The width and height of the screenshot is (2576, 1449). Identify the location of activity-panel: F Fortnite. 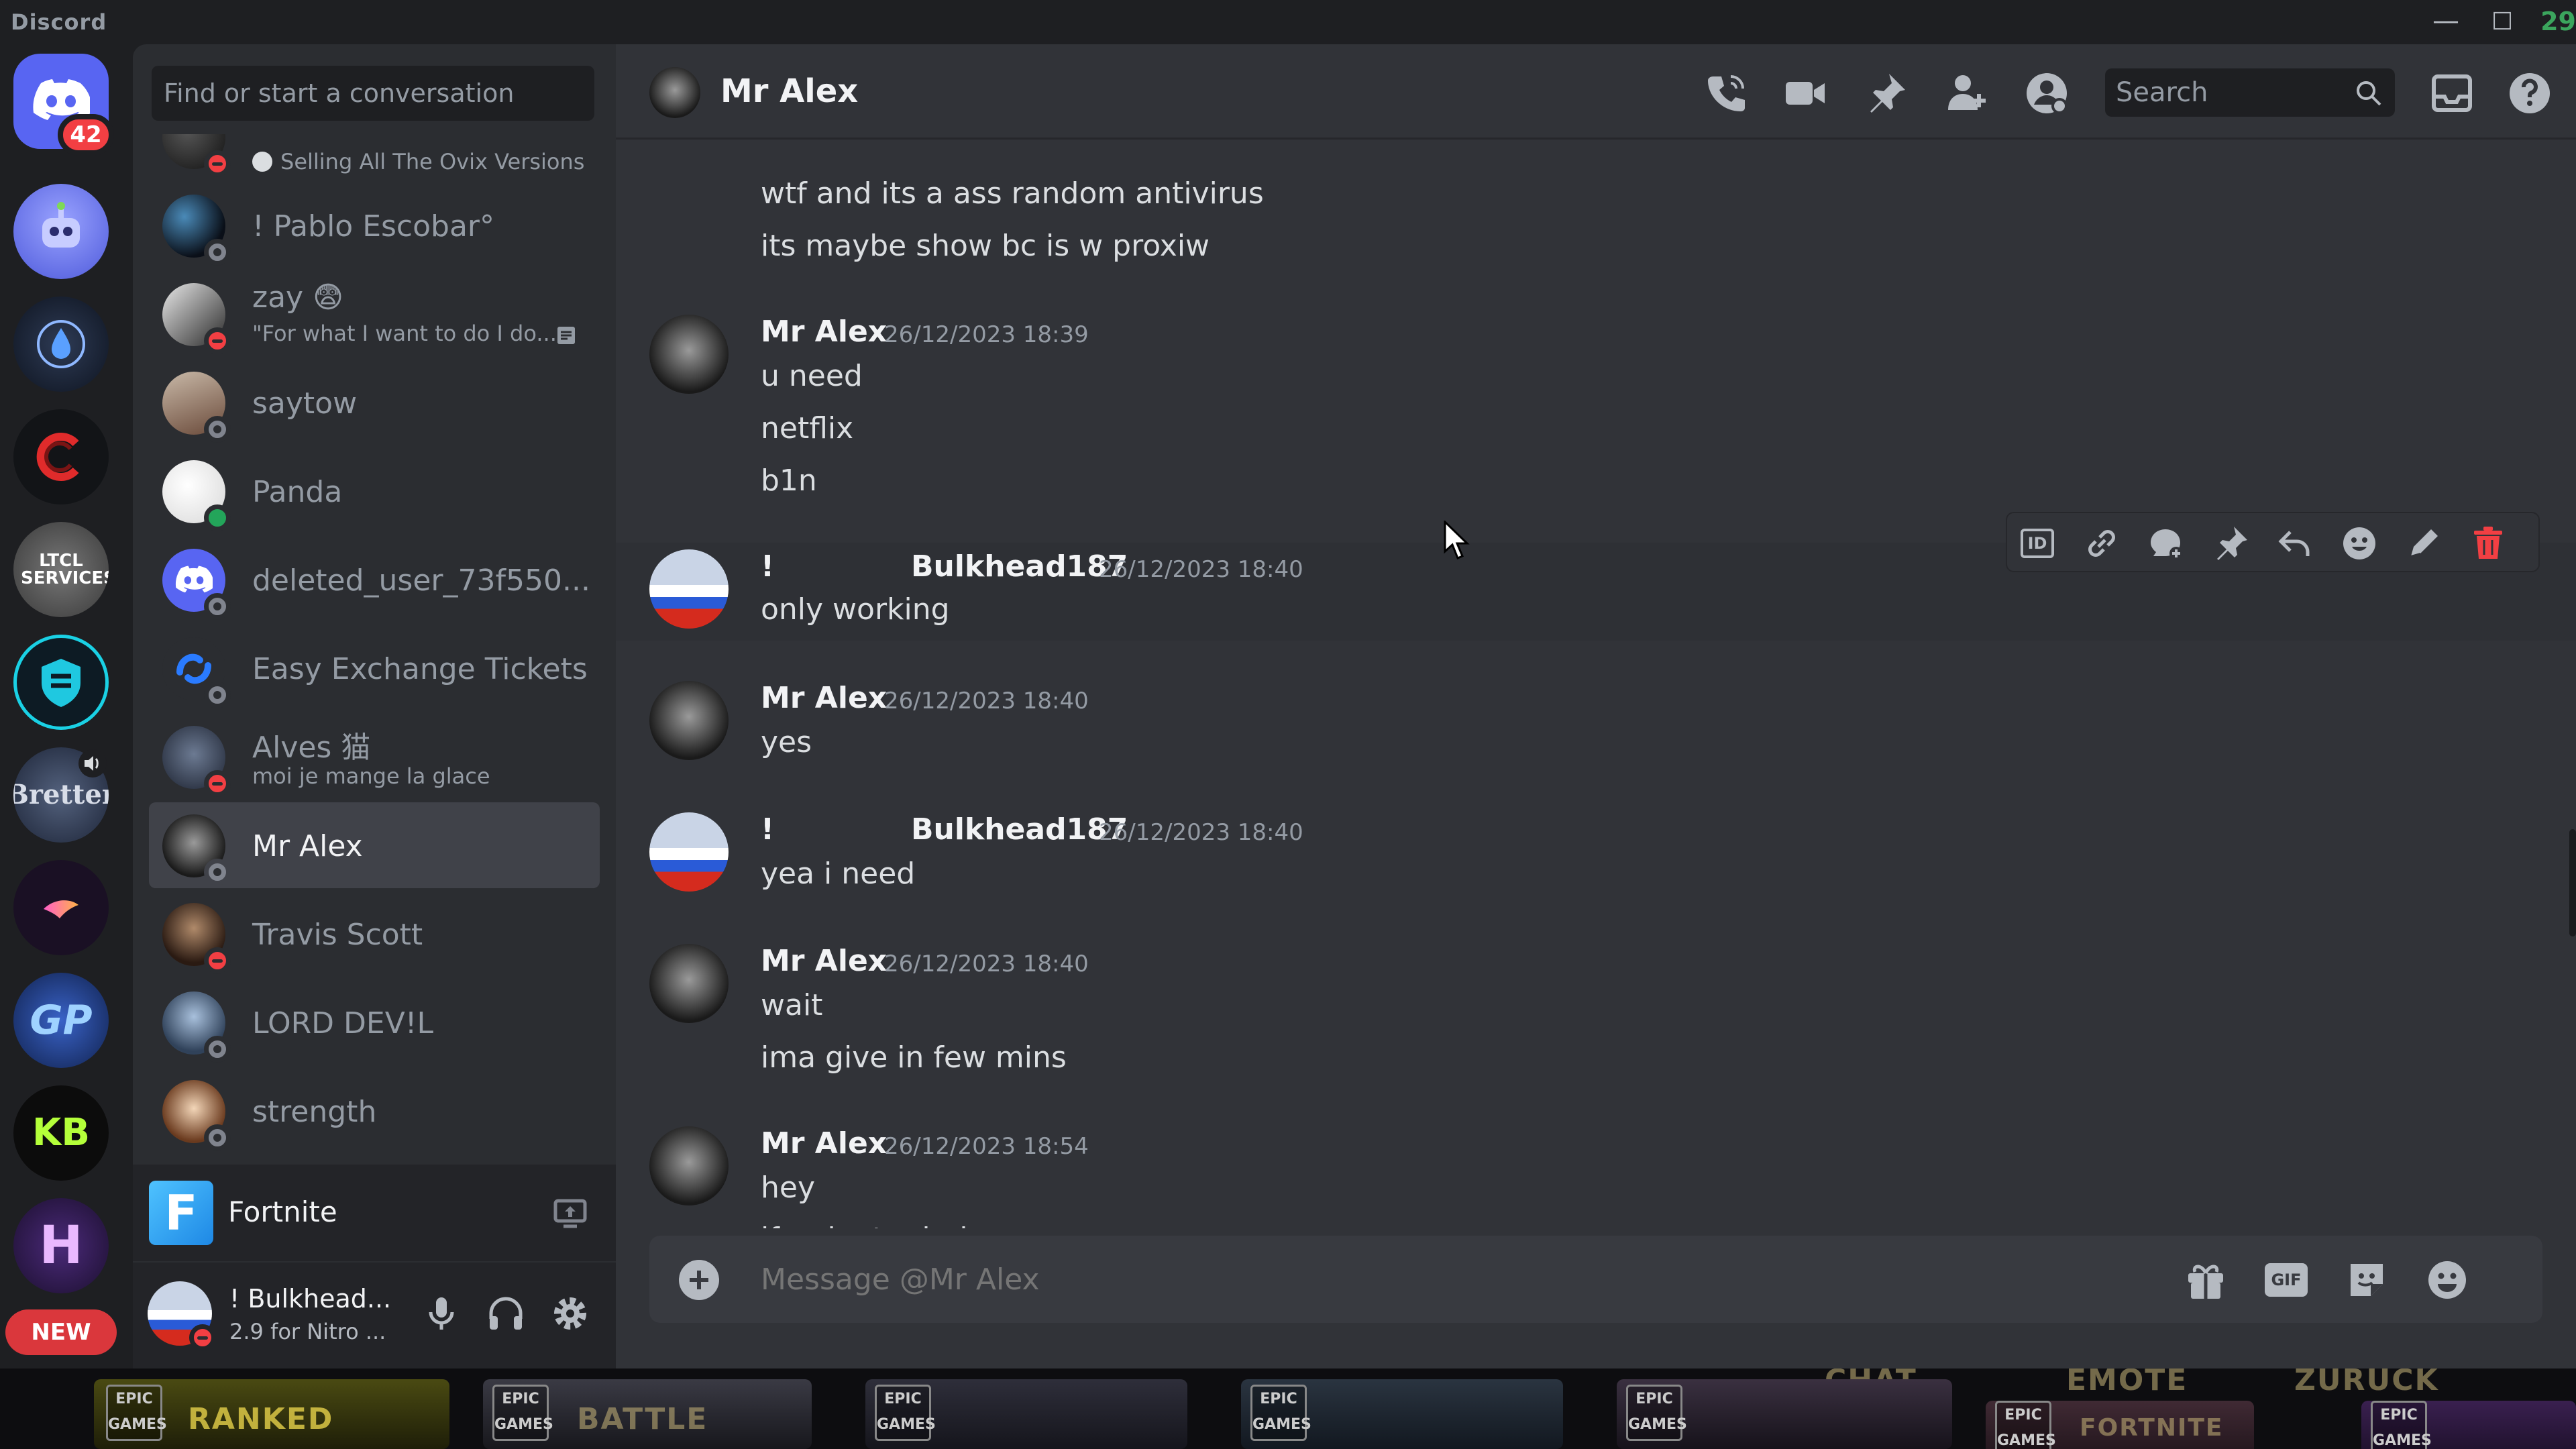
(374, 1213).